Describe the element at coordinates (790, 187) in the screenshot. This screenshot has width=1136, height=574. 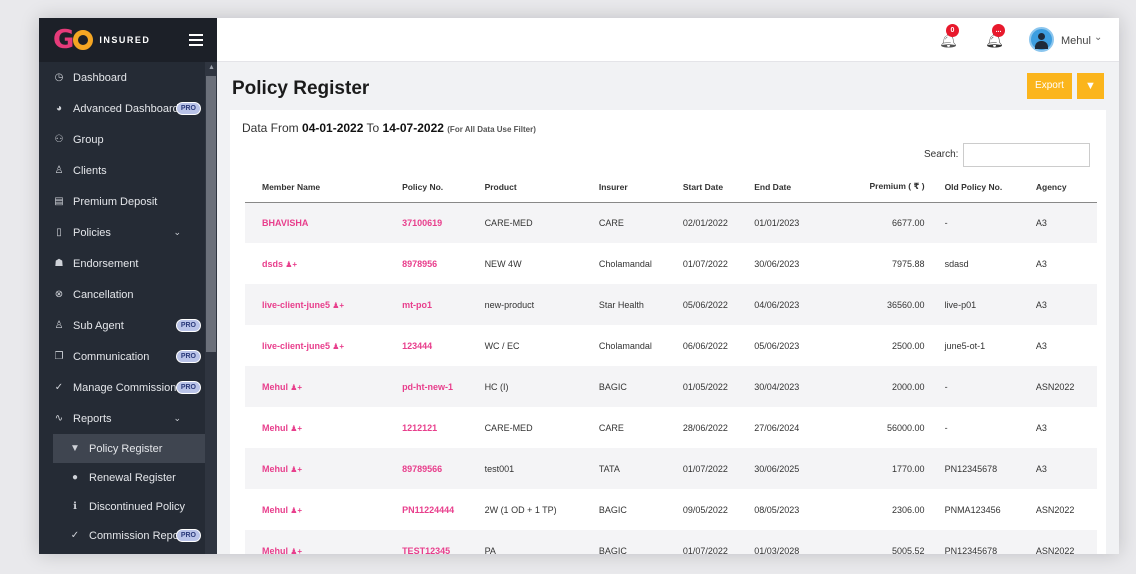
I see `column-header: End Date` at that location.